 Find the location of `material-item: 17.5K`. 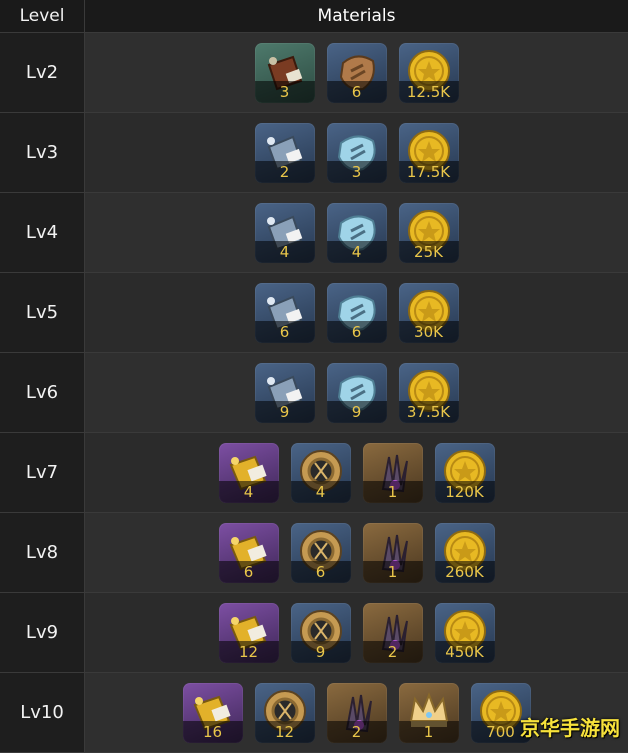

material-item: 17.5K is located at coordinates (428, 152).